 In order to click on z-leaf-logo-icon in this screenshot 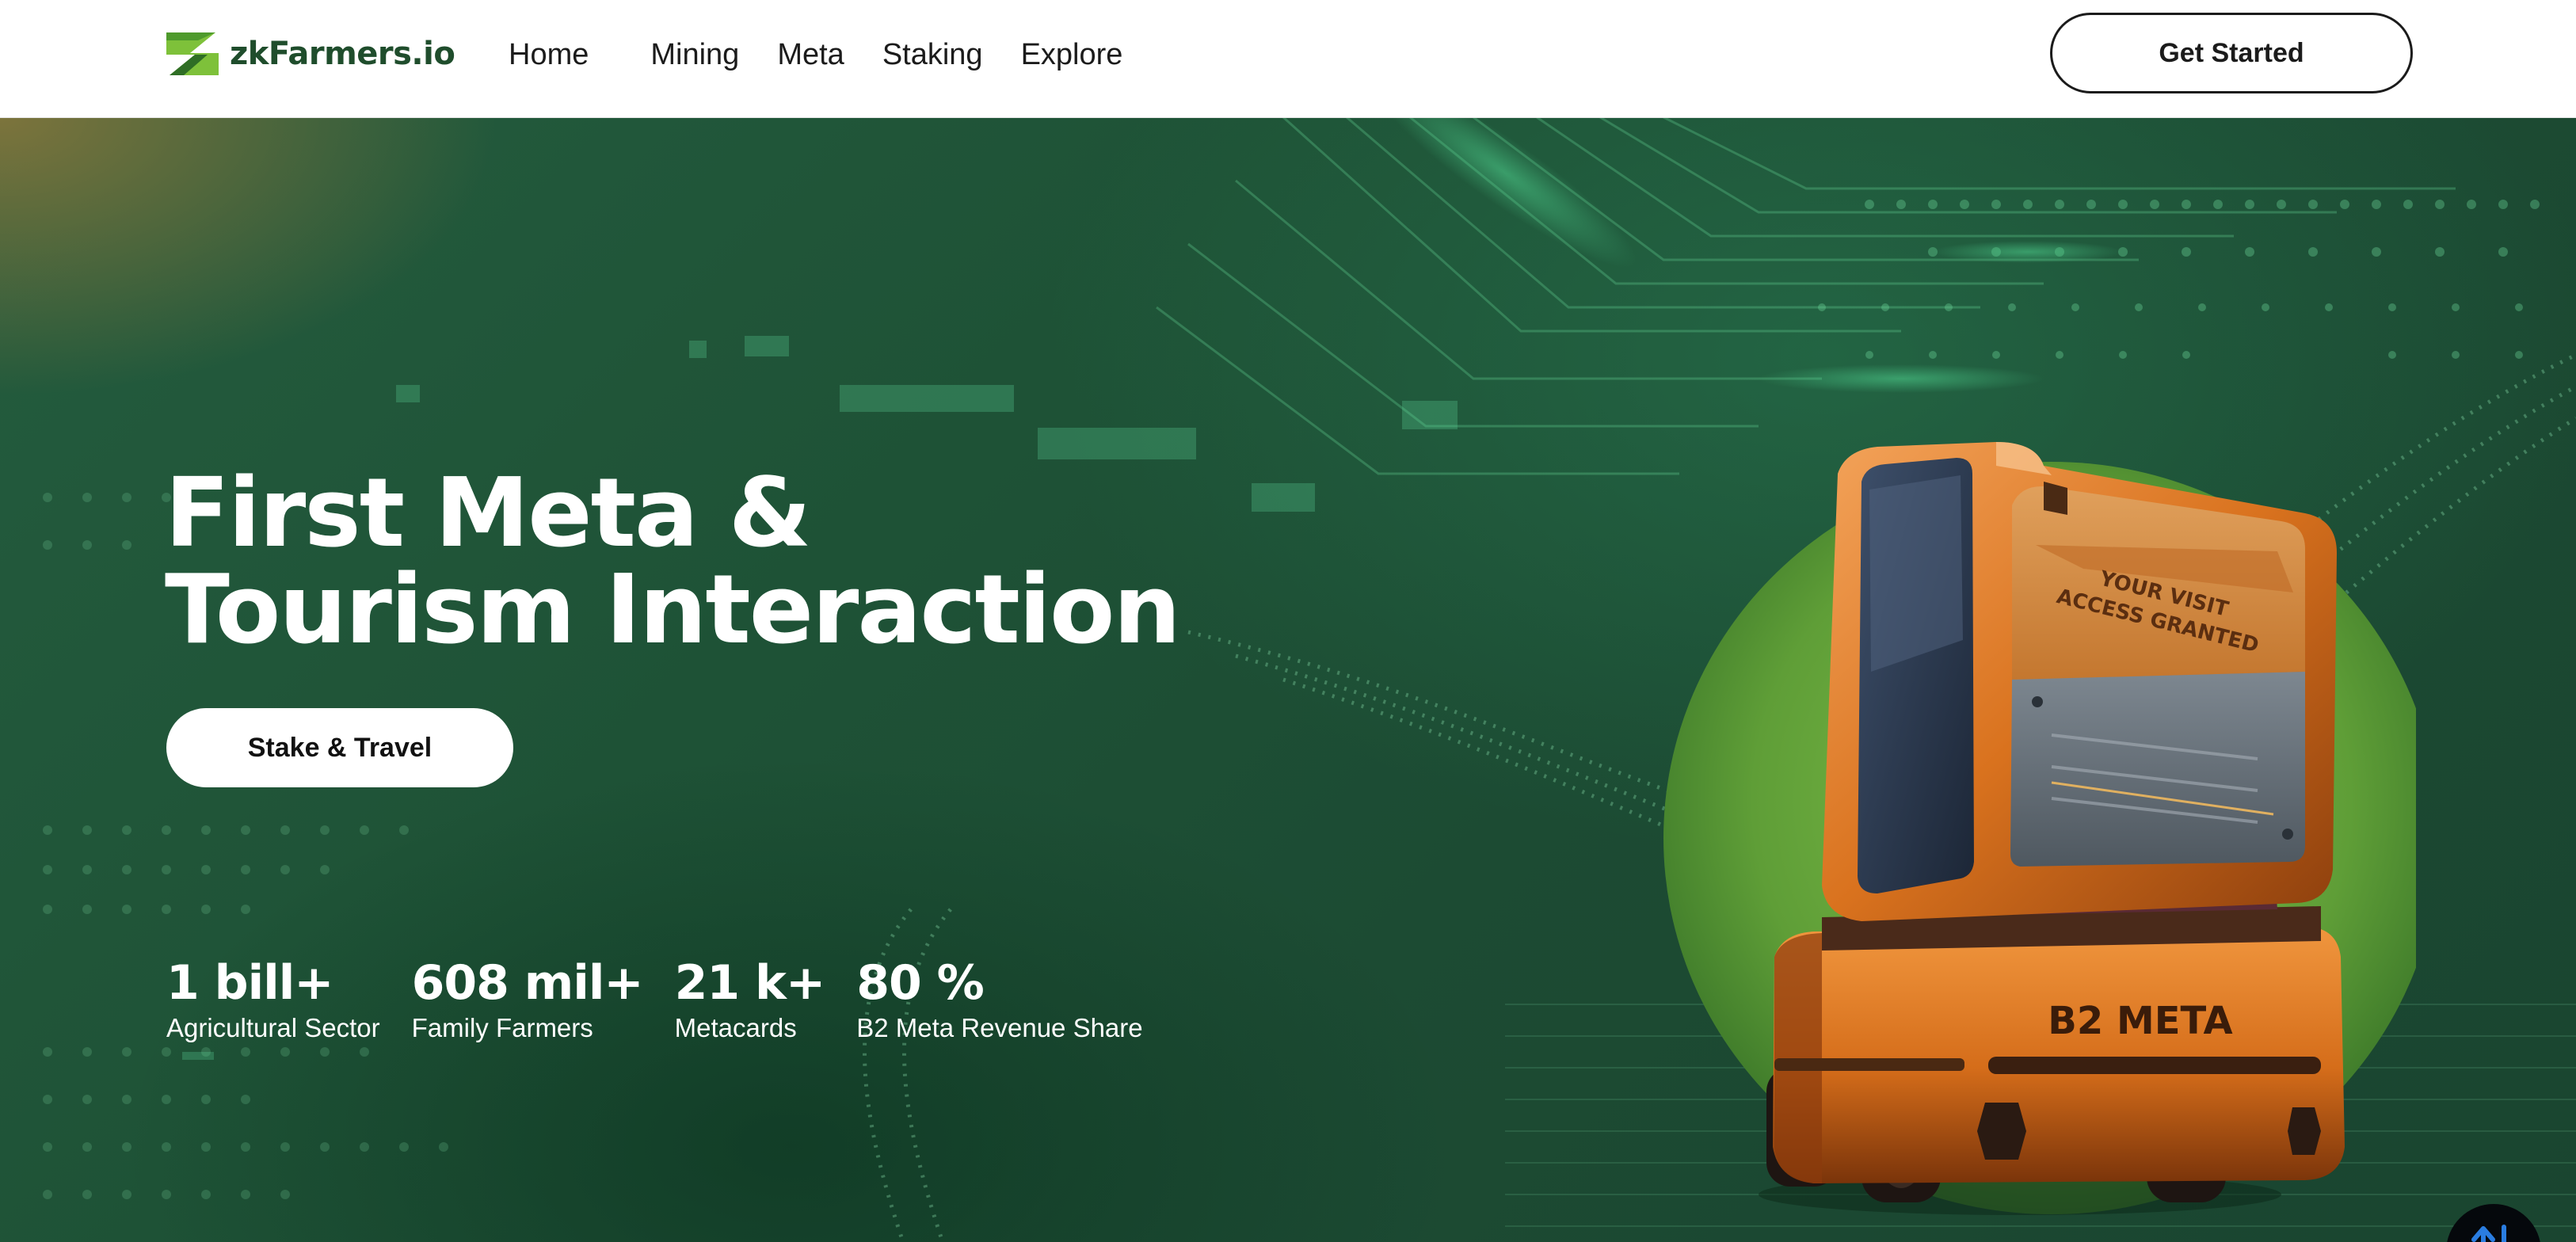, I will do `click(193, 54)`.